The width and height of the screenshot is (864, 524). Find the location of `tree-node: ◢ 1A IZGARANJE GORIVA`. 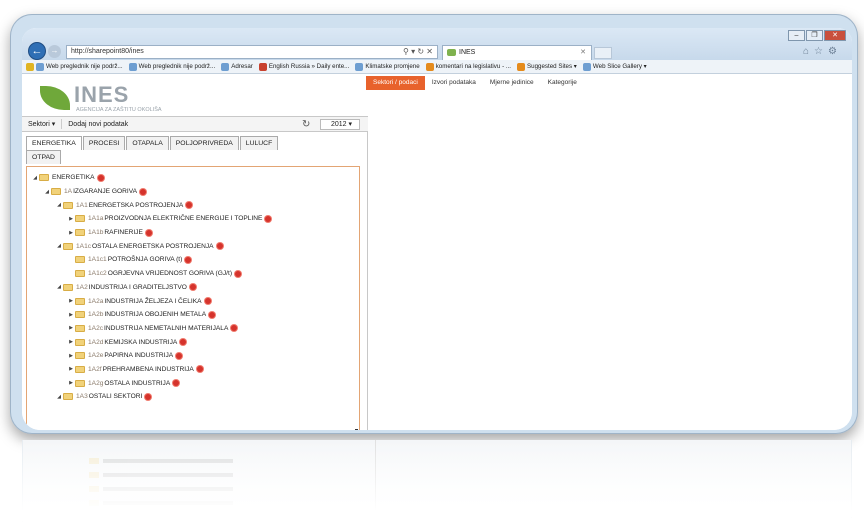

tree-node: ◢ 1A IZGARANJE GORIVA is located at coordinates (151, 192).